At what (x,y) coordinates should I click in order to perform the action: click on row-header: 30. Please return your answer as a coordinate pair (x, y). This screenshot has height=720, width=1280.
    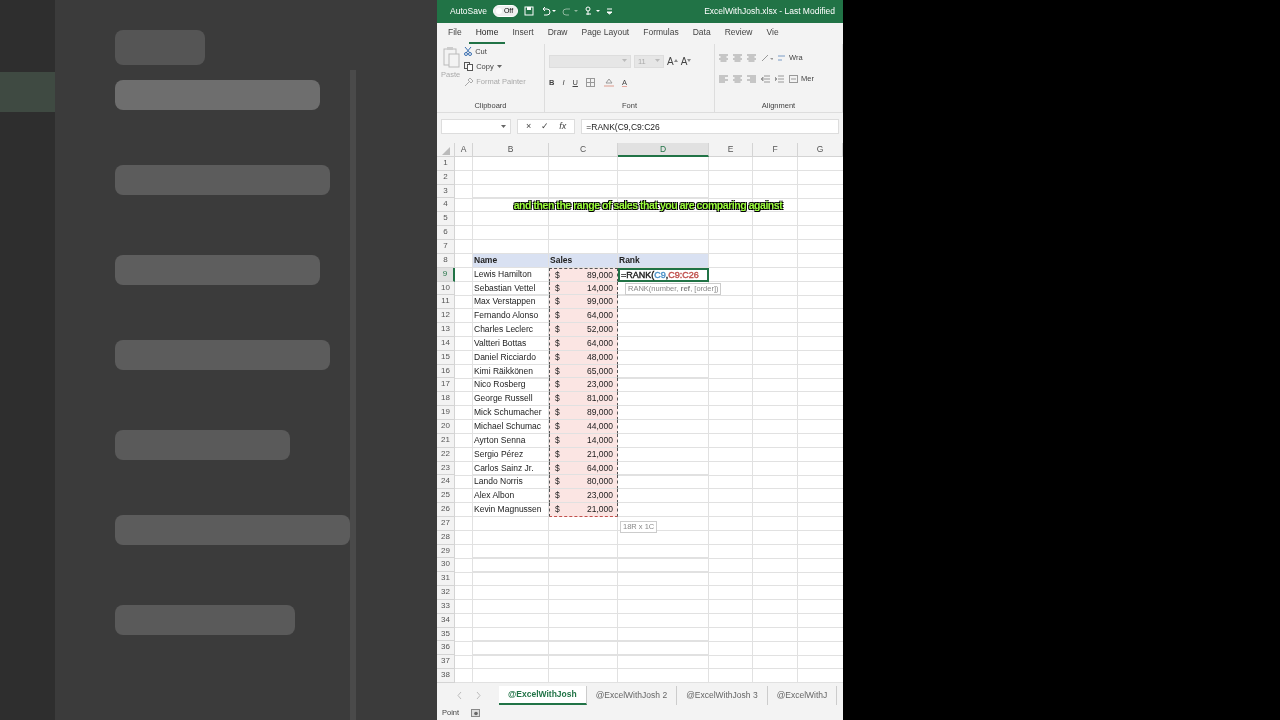
    Looking at the image, I should click on (446, 565).